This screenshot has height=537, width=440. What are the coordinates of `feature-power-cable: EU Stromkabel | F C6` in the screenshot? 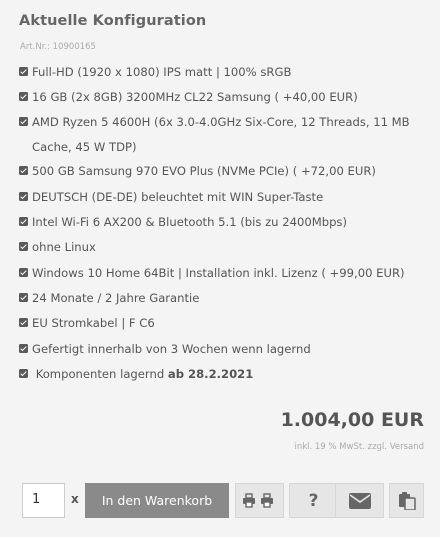 It's located at (221, 323).